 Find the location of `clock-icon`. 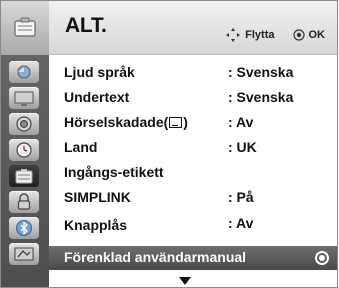

clock-icon is located at coordinates (24, 150).